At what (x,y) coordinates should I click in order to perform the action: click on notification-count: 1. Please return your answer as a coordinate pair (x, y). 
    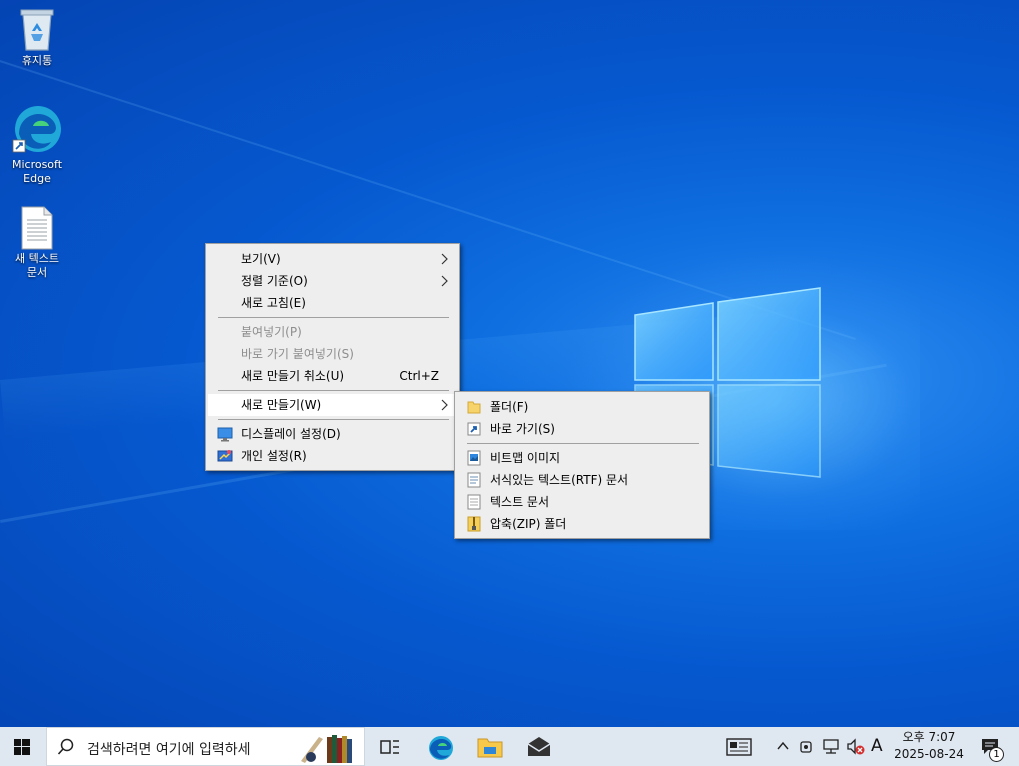
    Looking at the image, I should click on (996, 754).